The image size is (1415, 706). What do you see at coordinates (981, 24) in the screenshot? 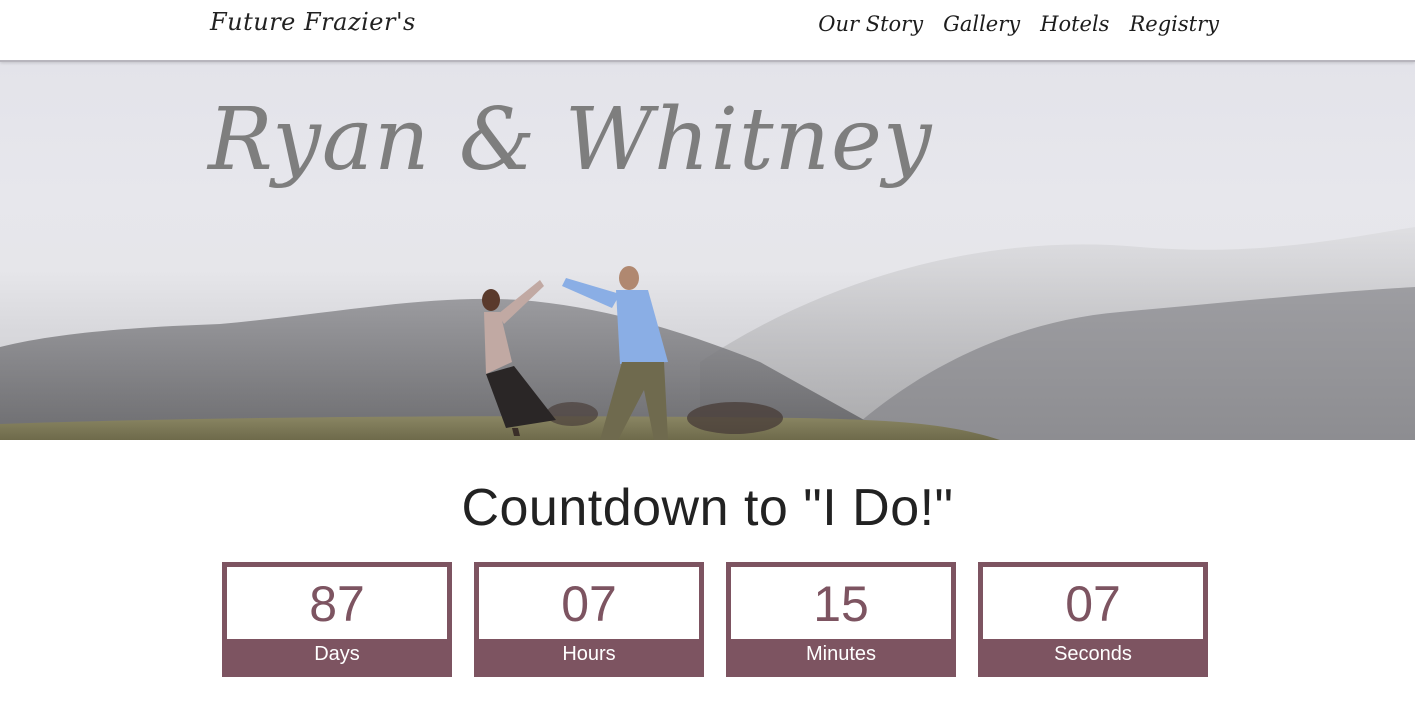
I see `nav-link-gallery: Gallery` at bounding box center [981, 24].